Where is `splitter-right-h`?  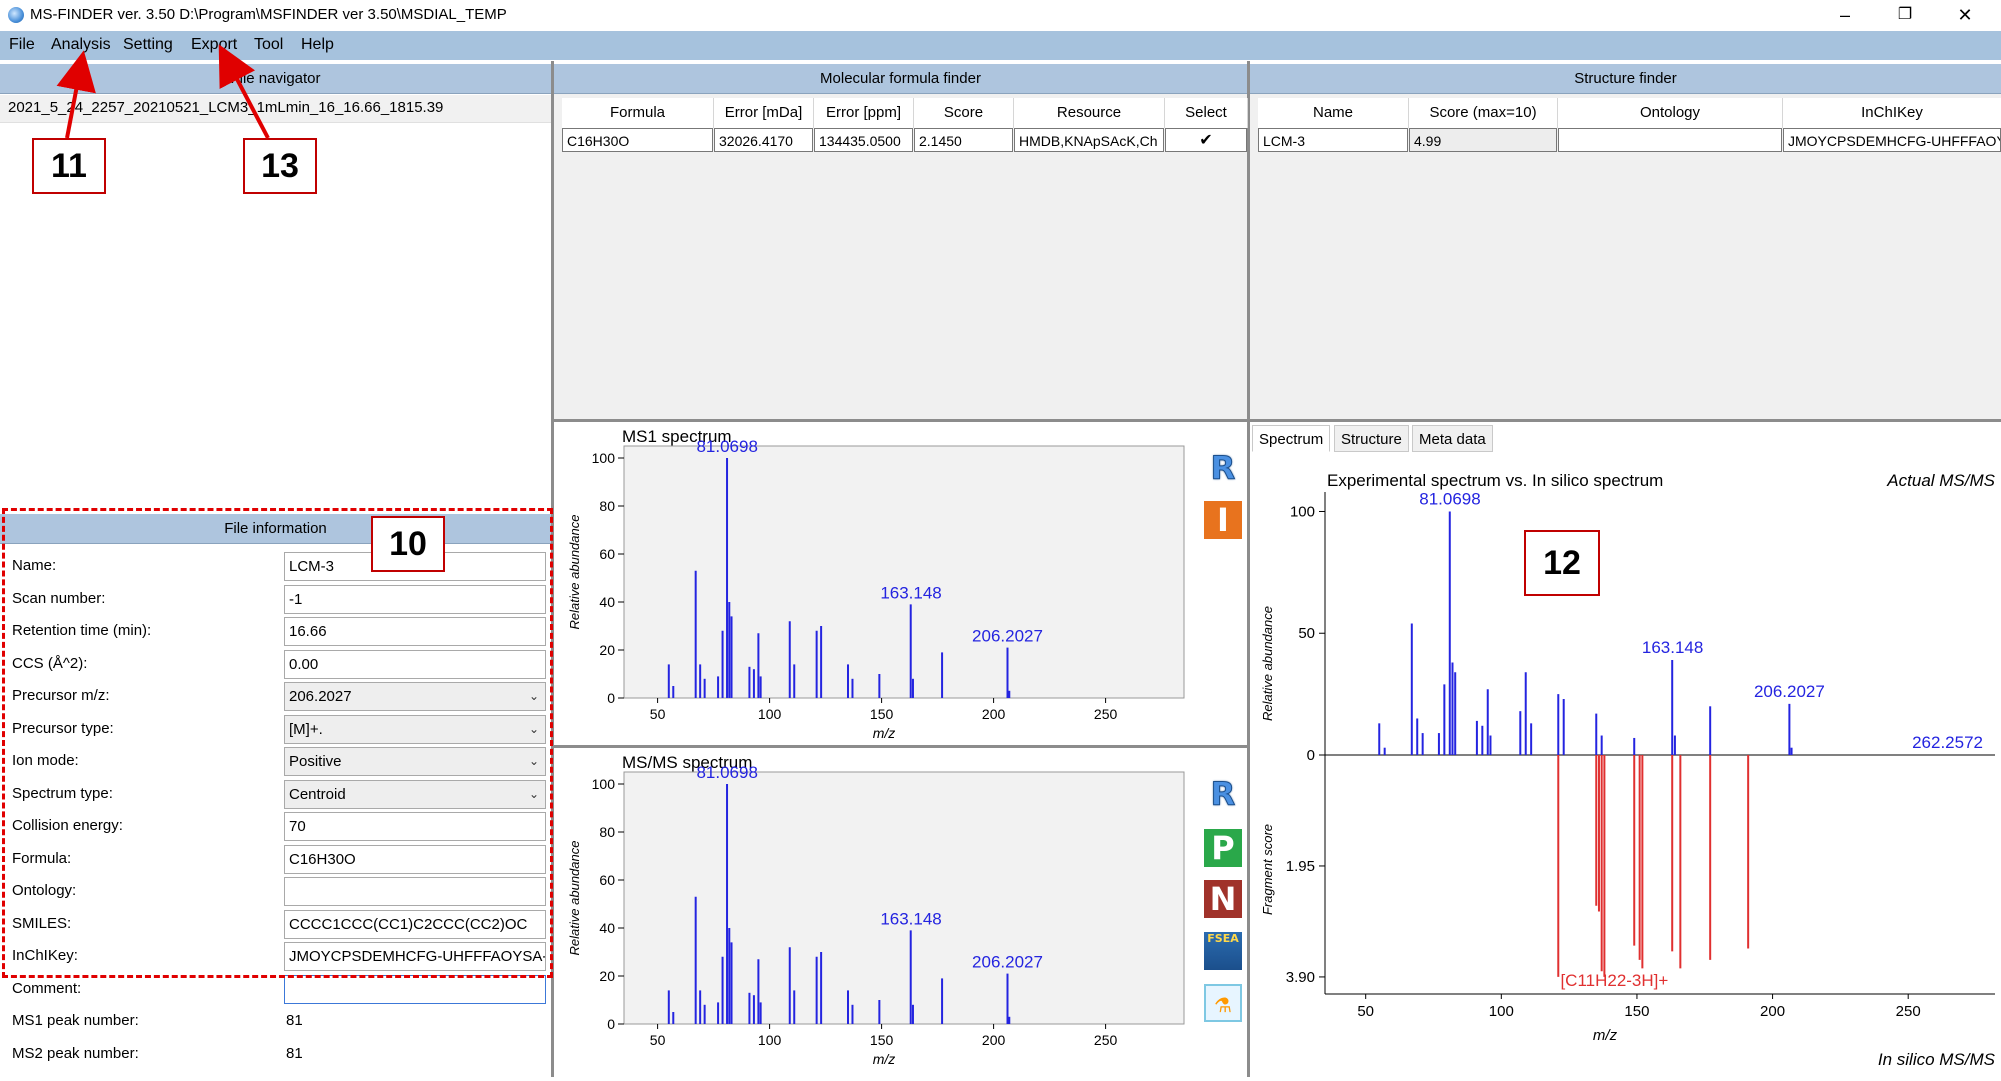 splitter-right-h is located at coordinates (1625, 420).